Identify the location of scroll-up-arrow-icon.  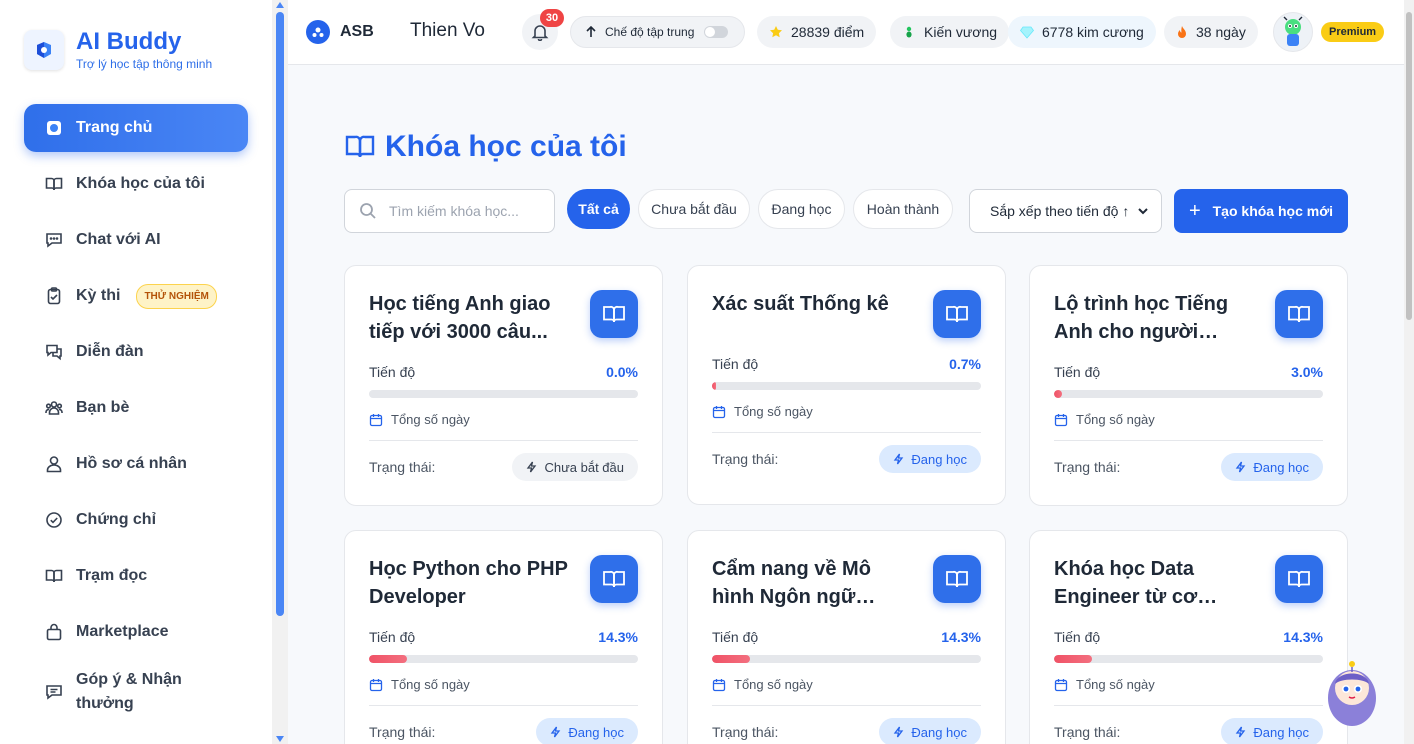
(280, 5).